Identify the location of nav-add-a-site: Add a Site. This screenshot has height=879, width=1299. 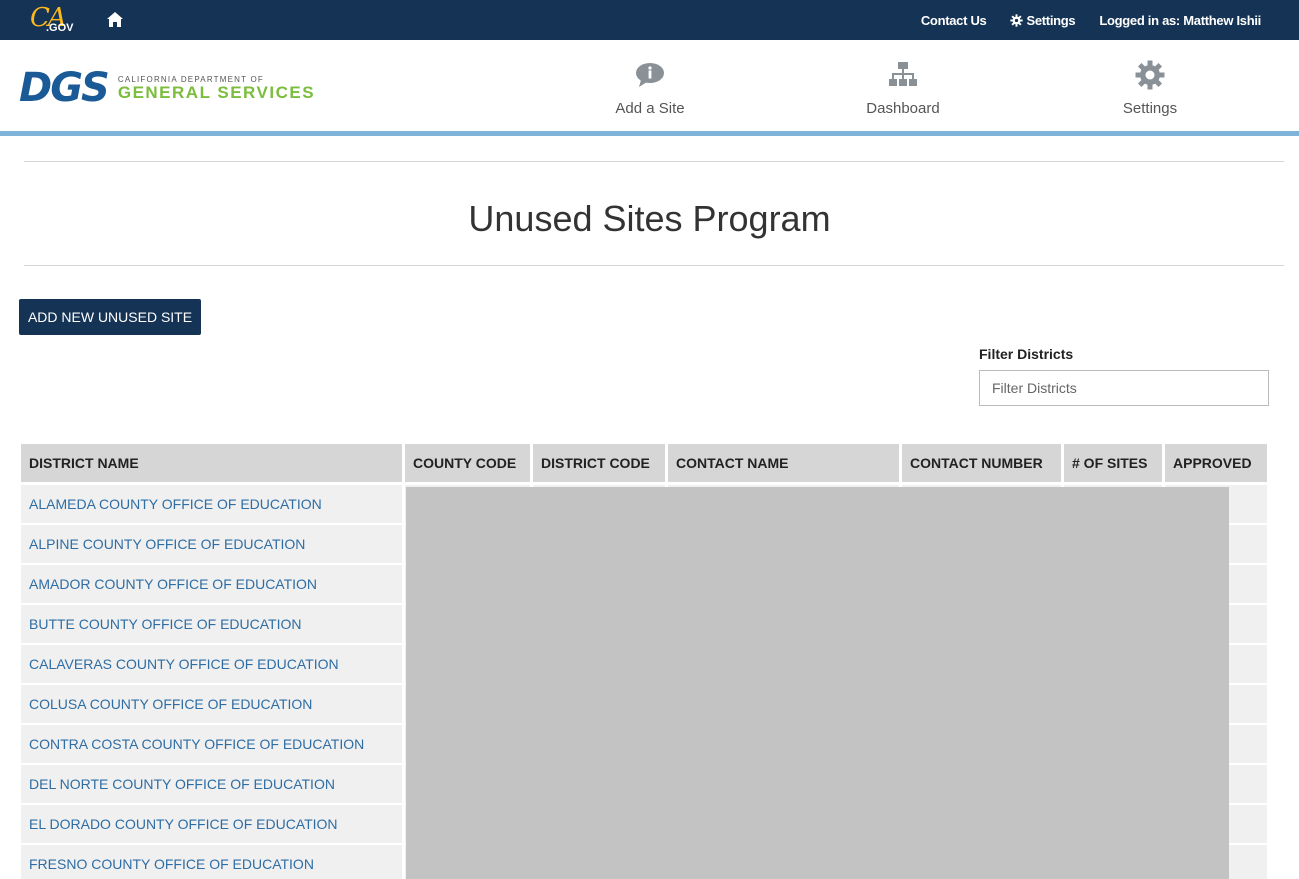
(650, 85).